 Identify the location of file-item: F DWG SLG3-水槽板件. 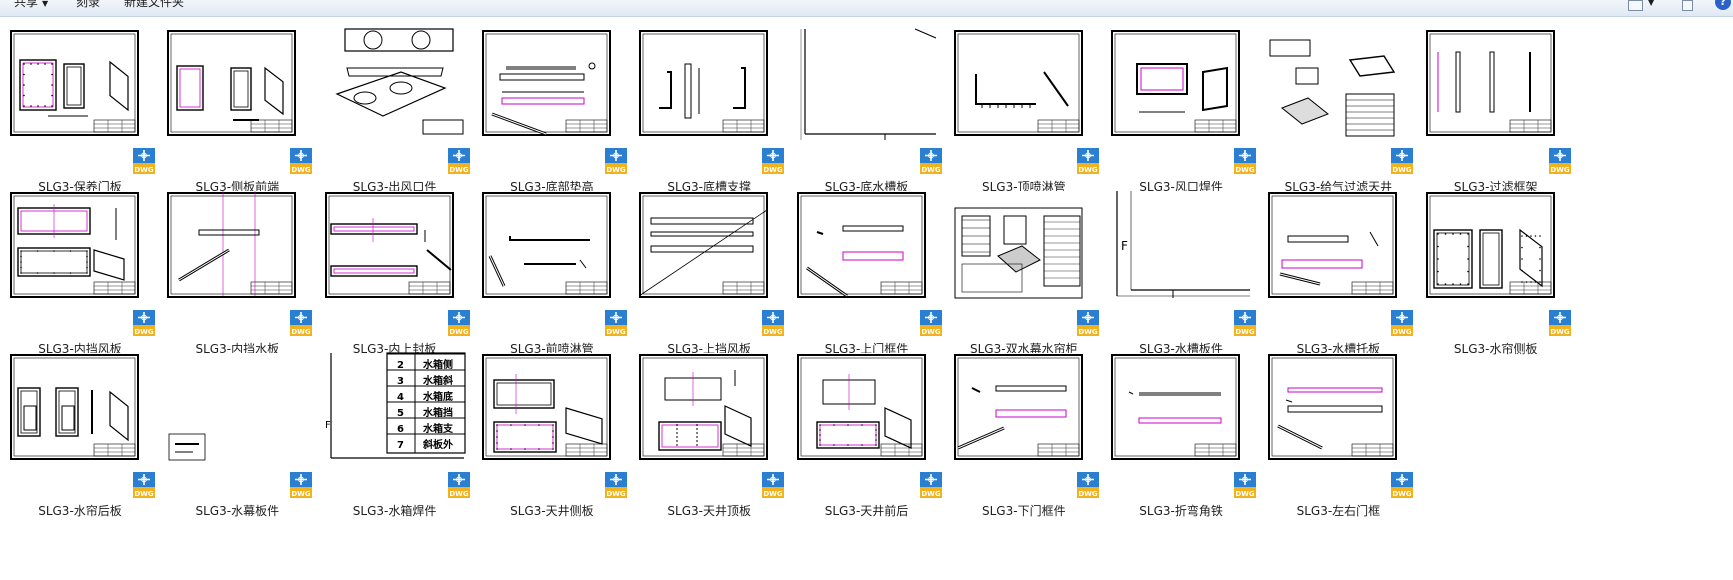
(1179, 278).